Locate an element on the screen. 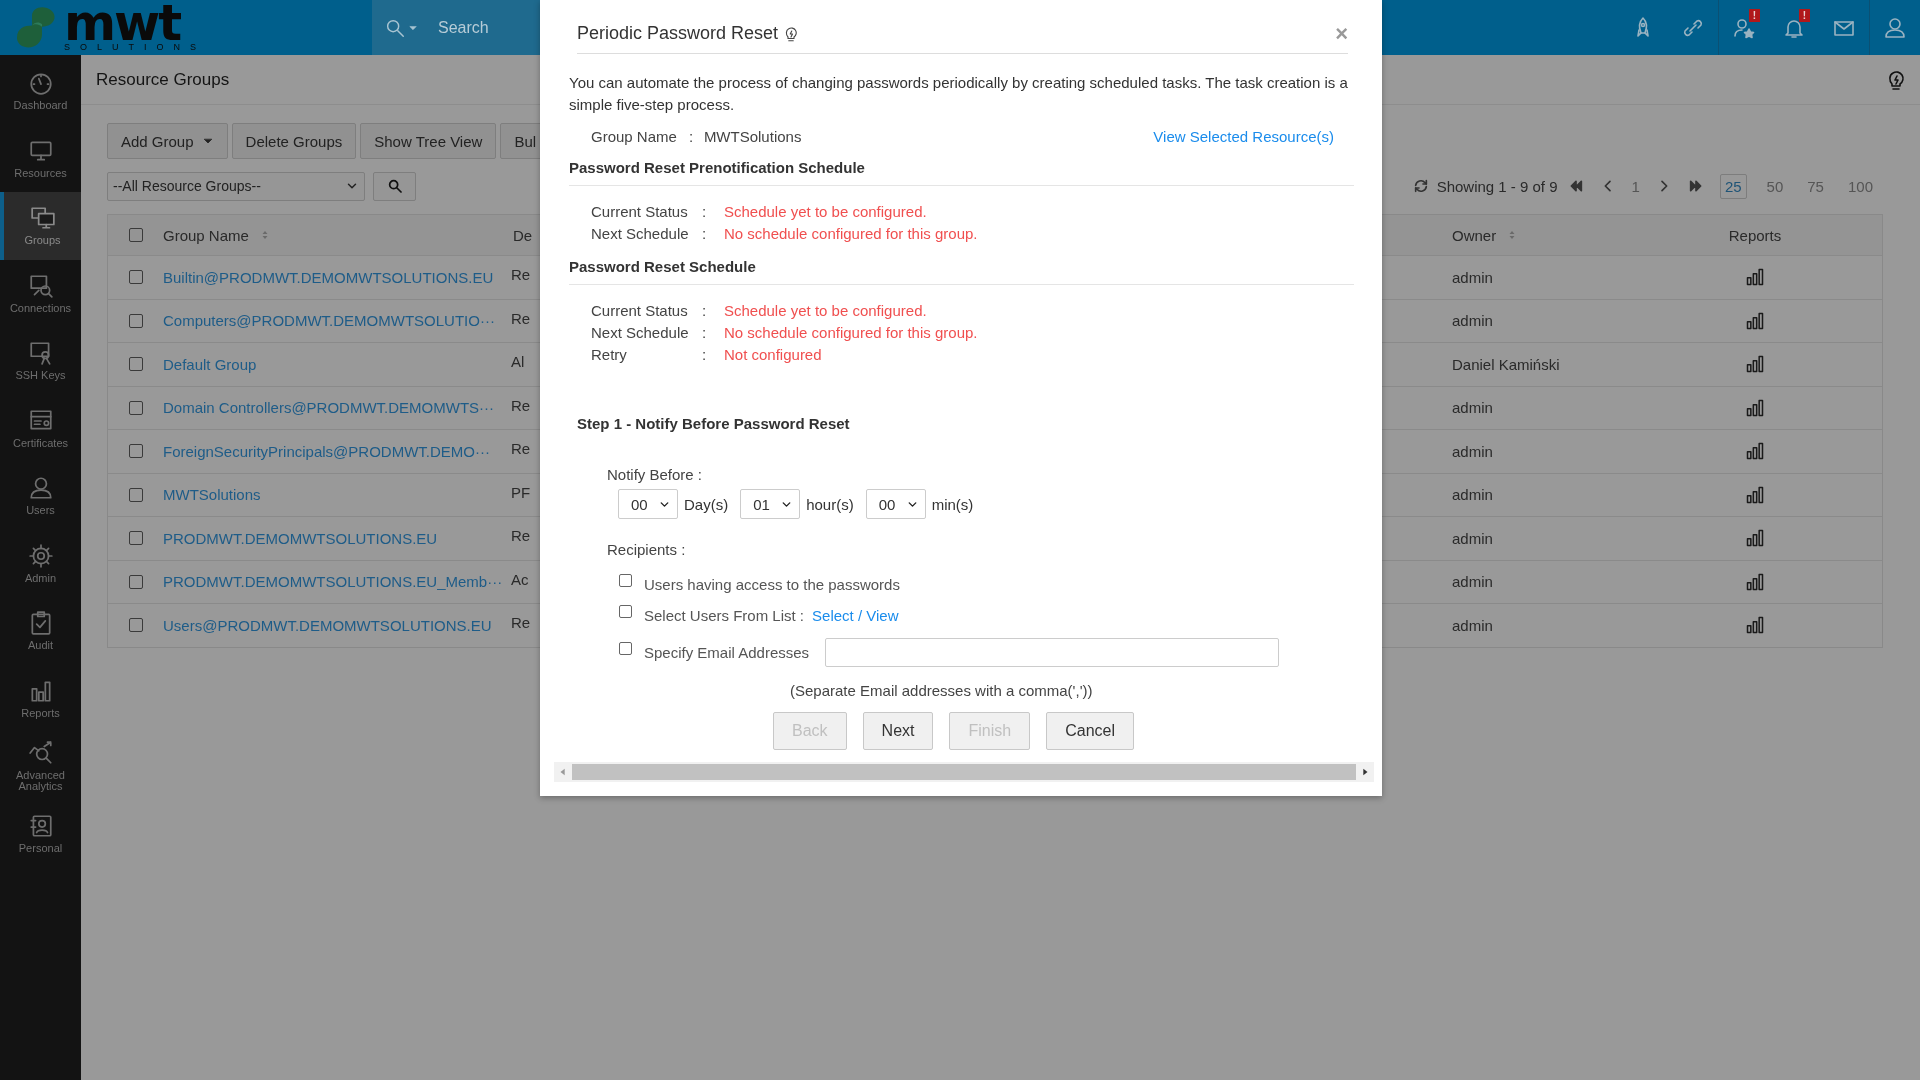  column-header: De is located at coordinates (523, 235).